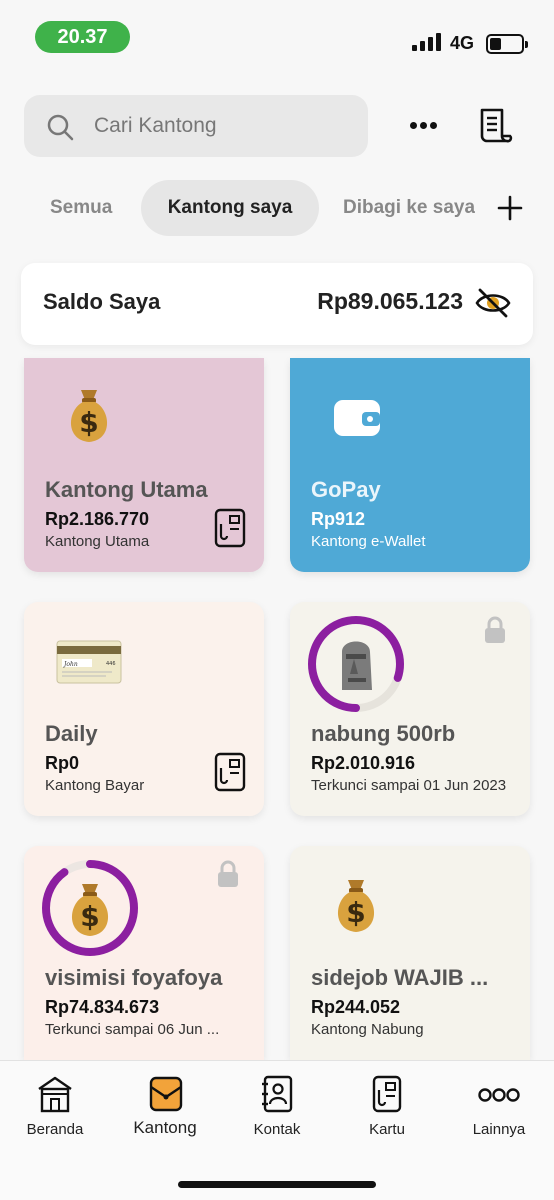 This screenshot has height=1200, width=554. I want to click on moai-icon, so click(357, 665).